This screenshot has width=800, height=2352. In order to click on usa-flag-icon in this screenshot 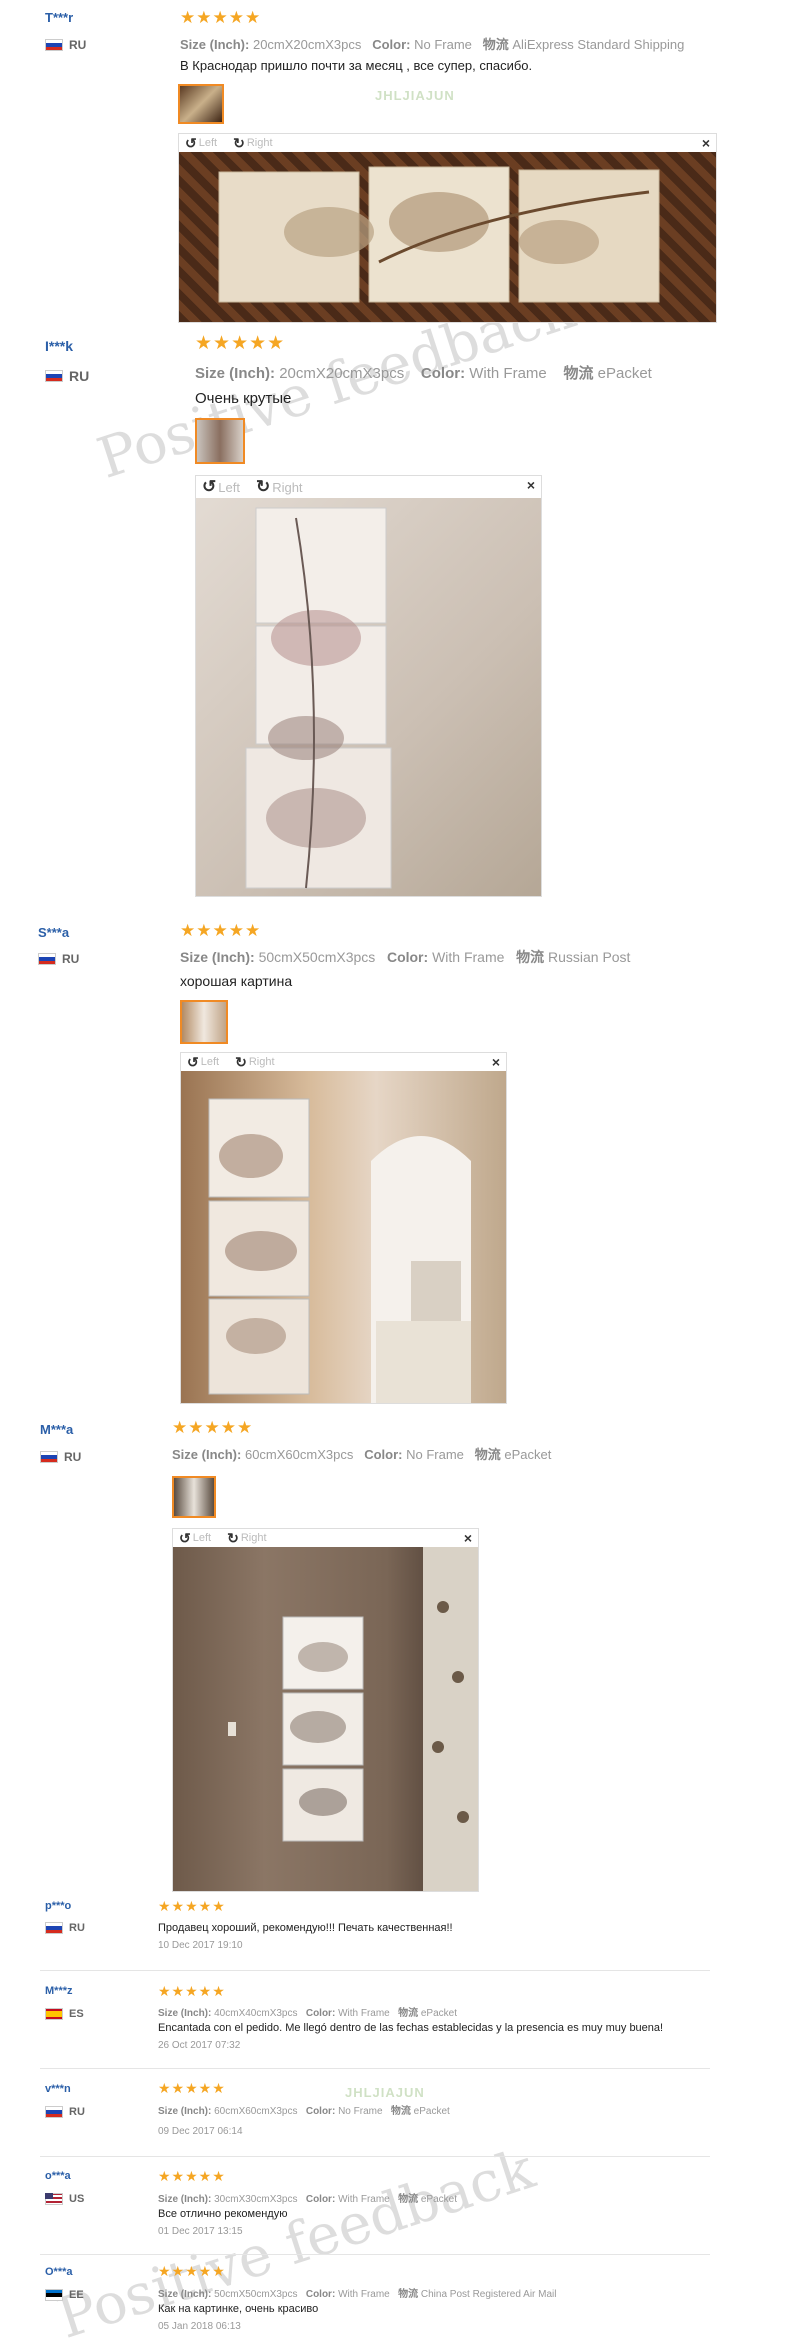, I will do `click(54, 2199)`.